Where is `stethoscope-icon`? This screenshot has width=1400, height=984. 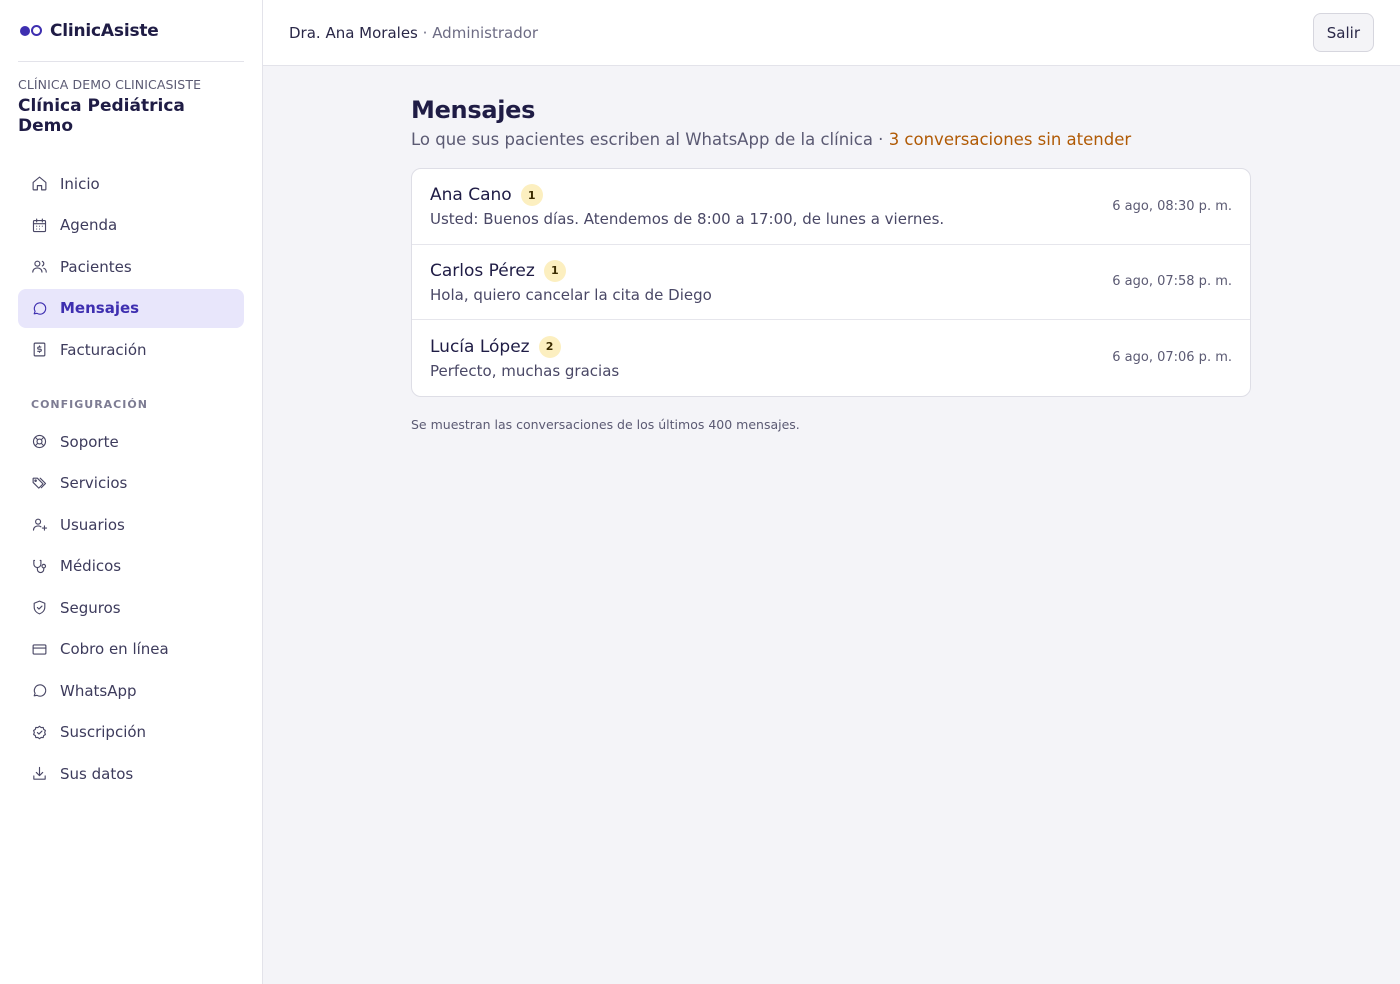
stethoscope-icon is located at coordinates (40, 566).